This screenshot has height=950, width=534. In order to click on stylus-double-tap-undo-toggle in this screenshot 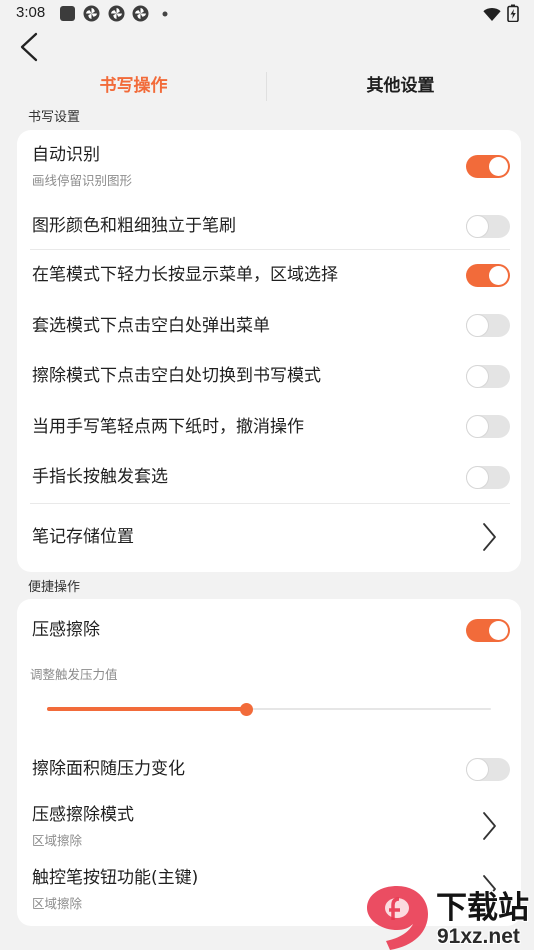, I will do `click(488, 427)`.